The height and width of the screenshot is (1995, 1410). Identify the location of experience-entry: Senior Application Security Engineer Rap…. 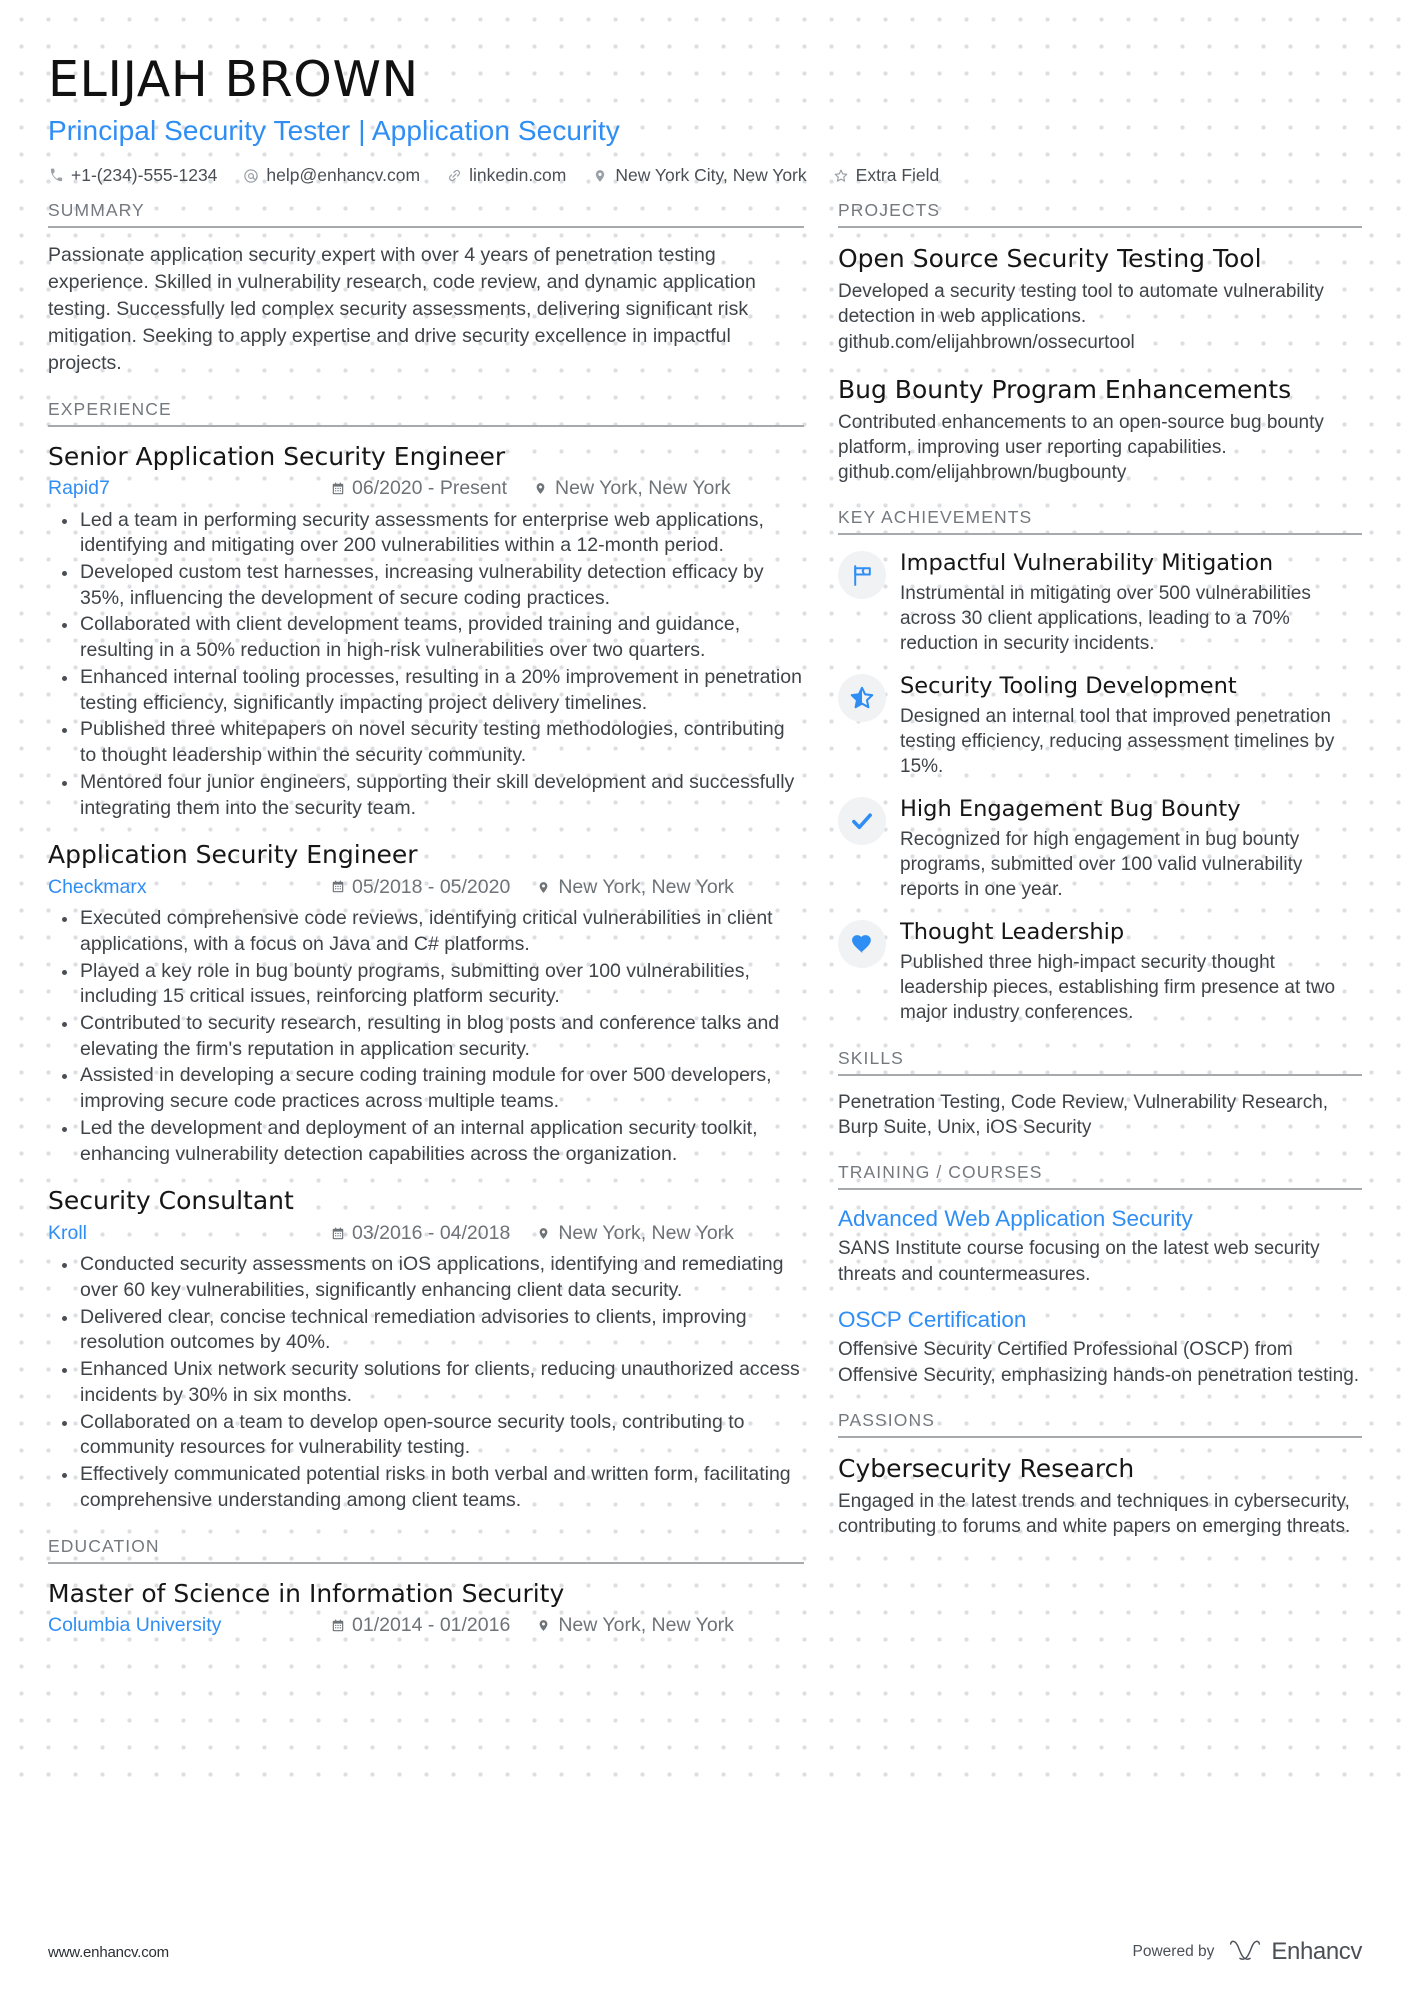
(426, 631).